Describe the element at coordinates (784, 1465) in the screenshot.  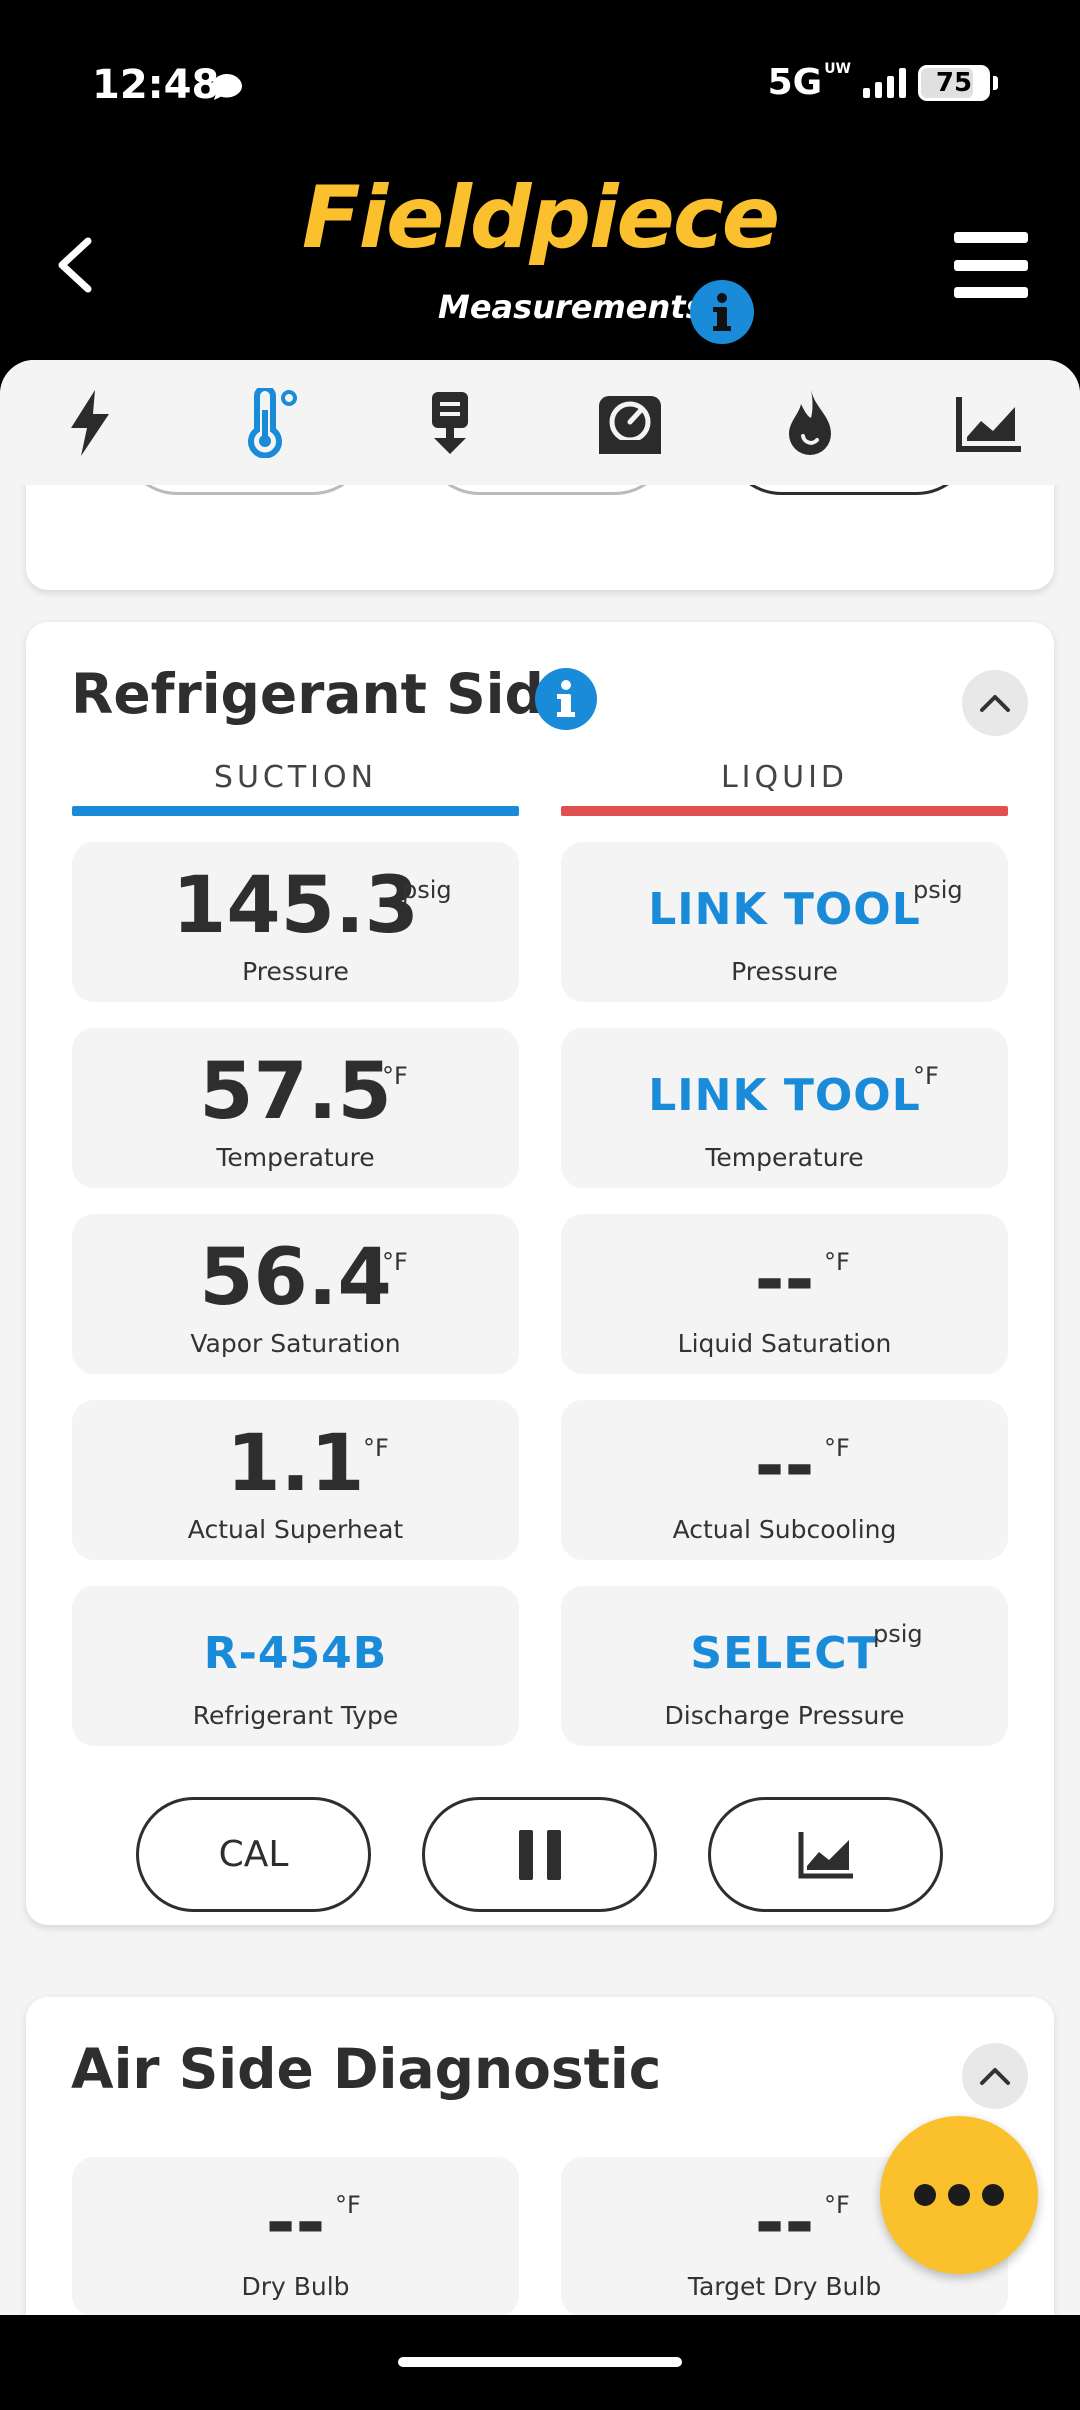
I see `subcooling-value: --` at that location.